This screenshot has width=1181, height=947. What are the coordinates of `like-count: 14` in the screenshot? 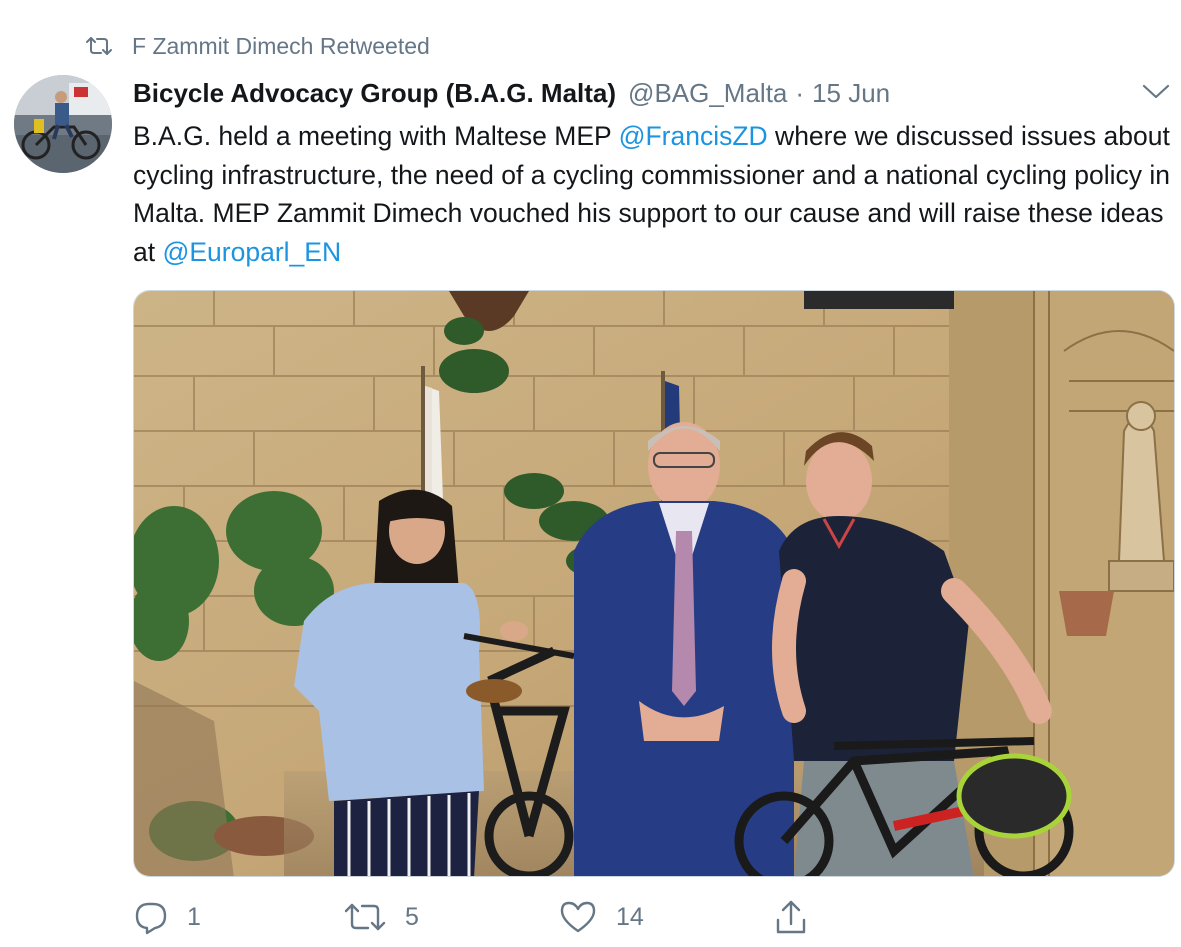 It's located at (630, 916).